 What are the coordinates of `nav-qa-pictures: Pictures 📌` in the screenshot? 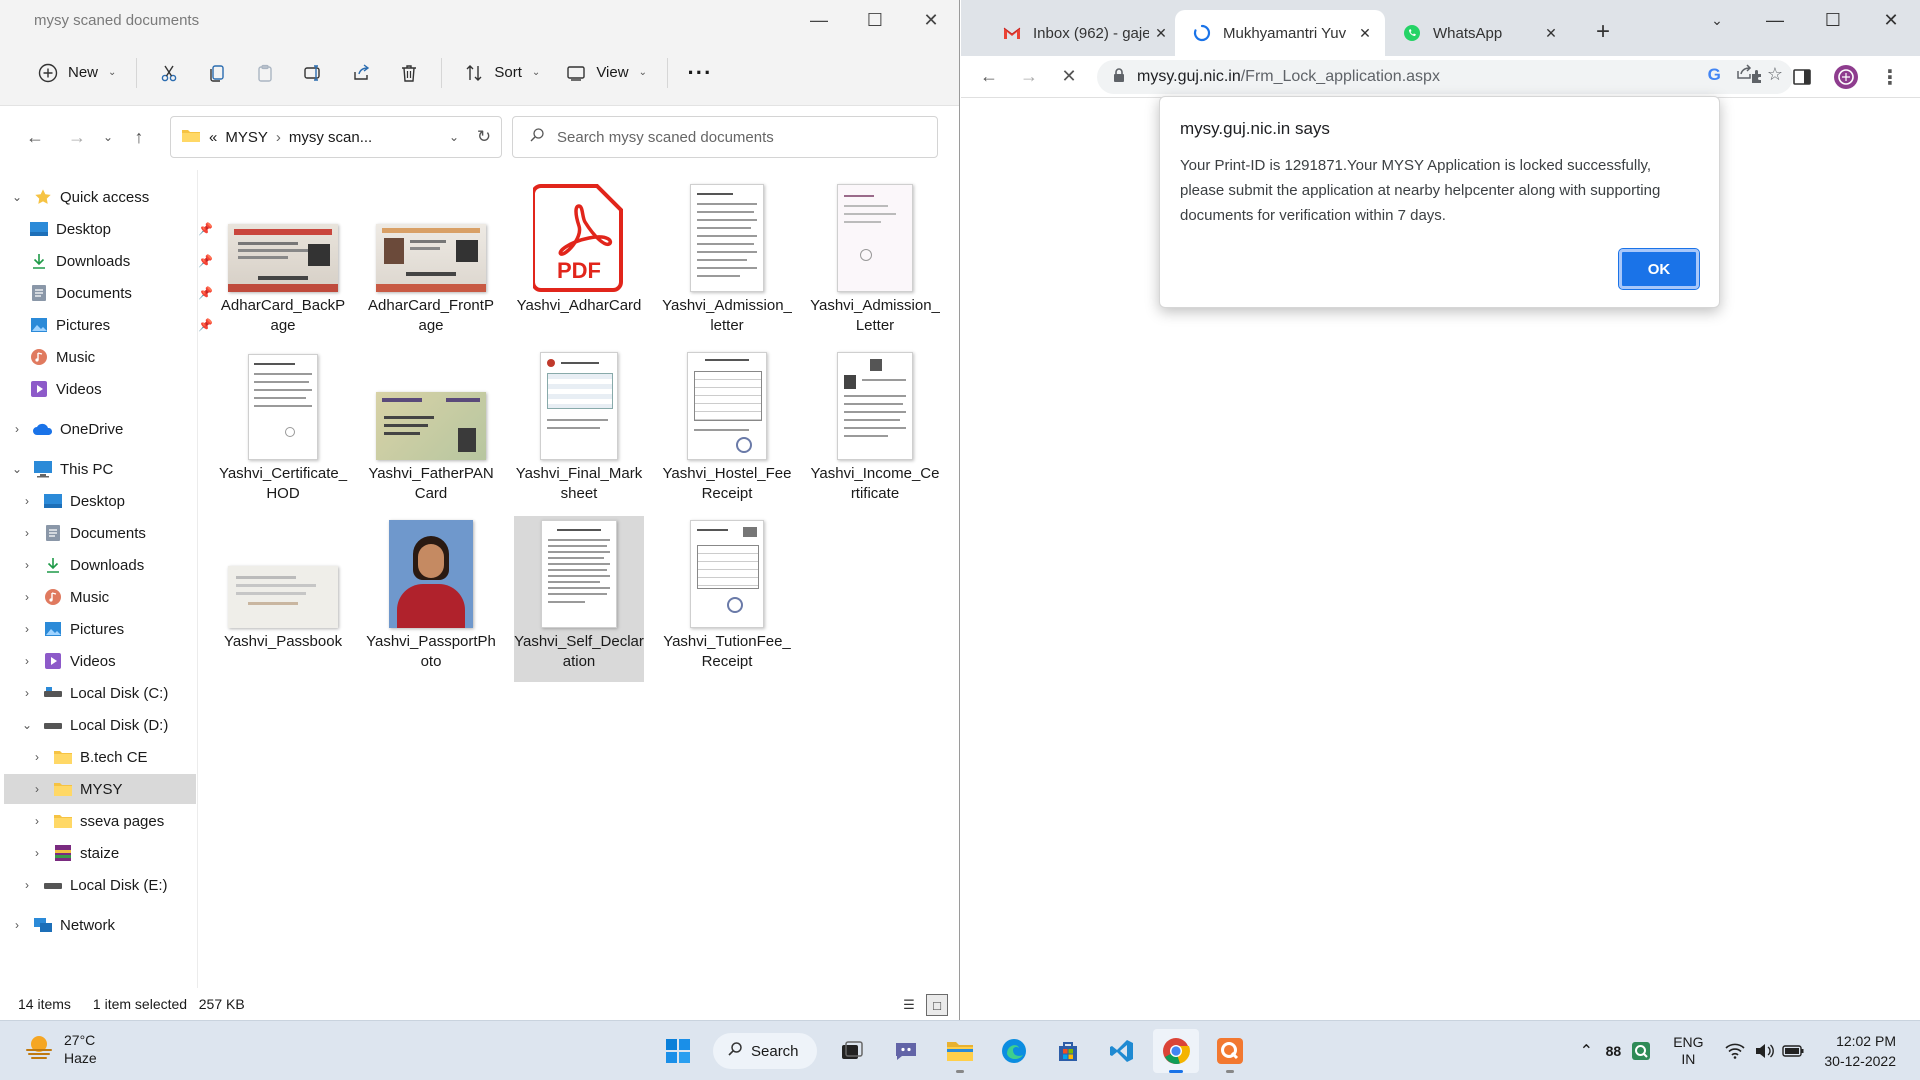 It's located at (117, 325).